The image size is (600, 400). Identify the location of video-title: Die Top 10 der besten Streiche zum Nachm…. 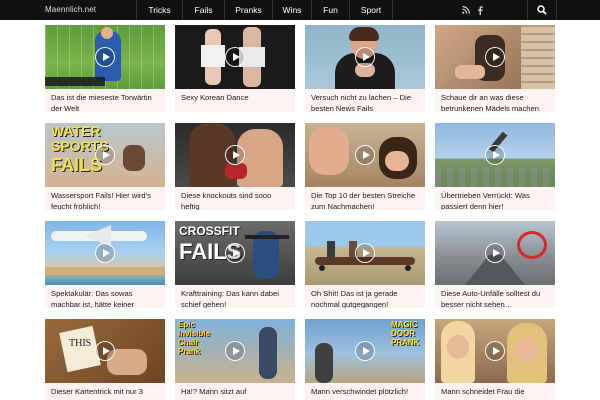
(365, 198).